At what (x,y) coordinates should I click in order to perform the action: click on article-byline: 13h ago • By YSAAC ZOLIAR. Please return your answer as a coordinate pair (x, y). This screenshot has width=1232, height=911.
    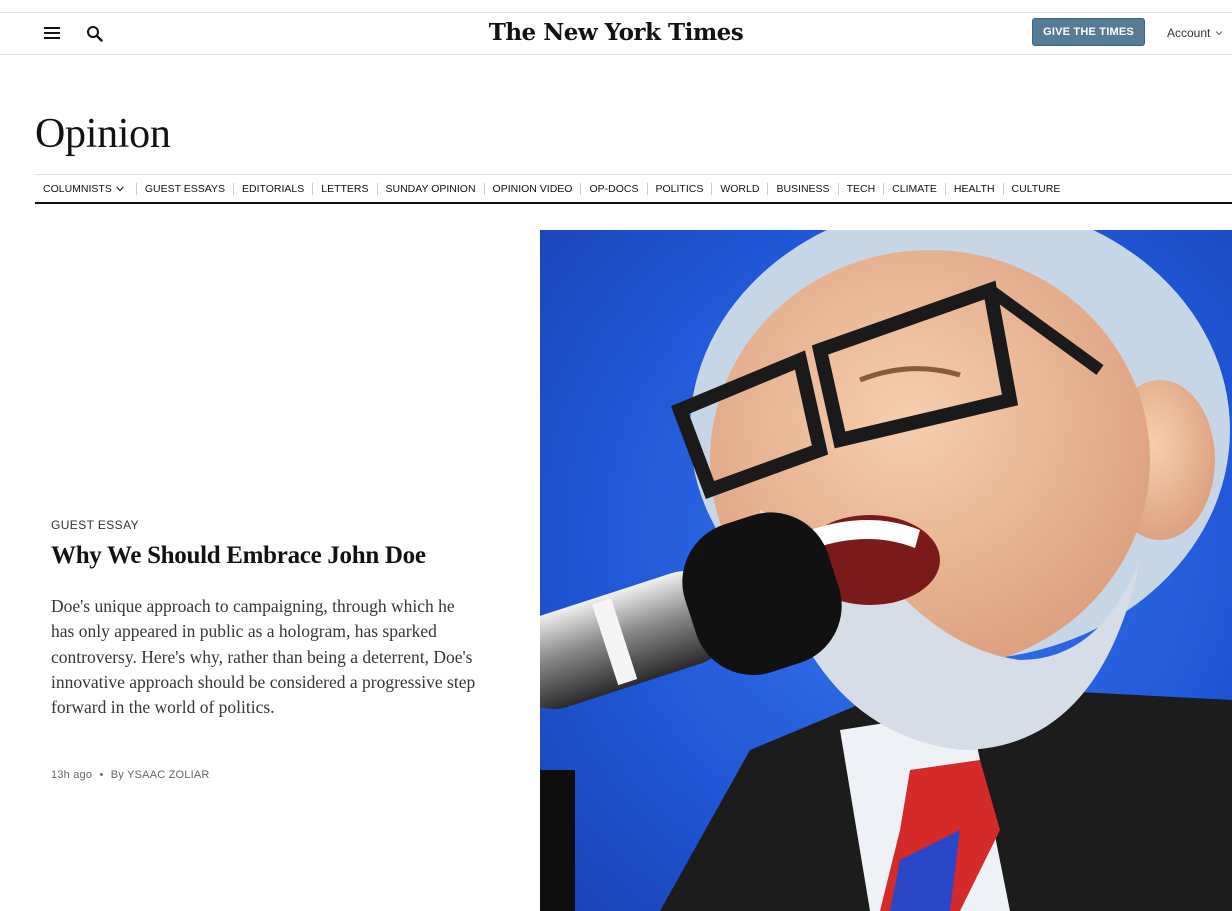
    Looking at the image, I should click on (130, 775).